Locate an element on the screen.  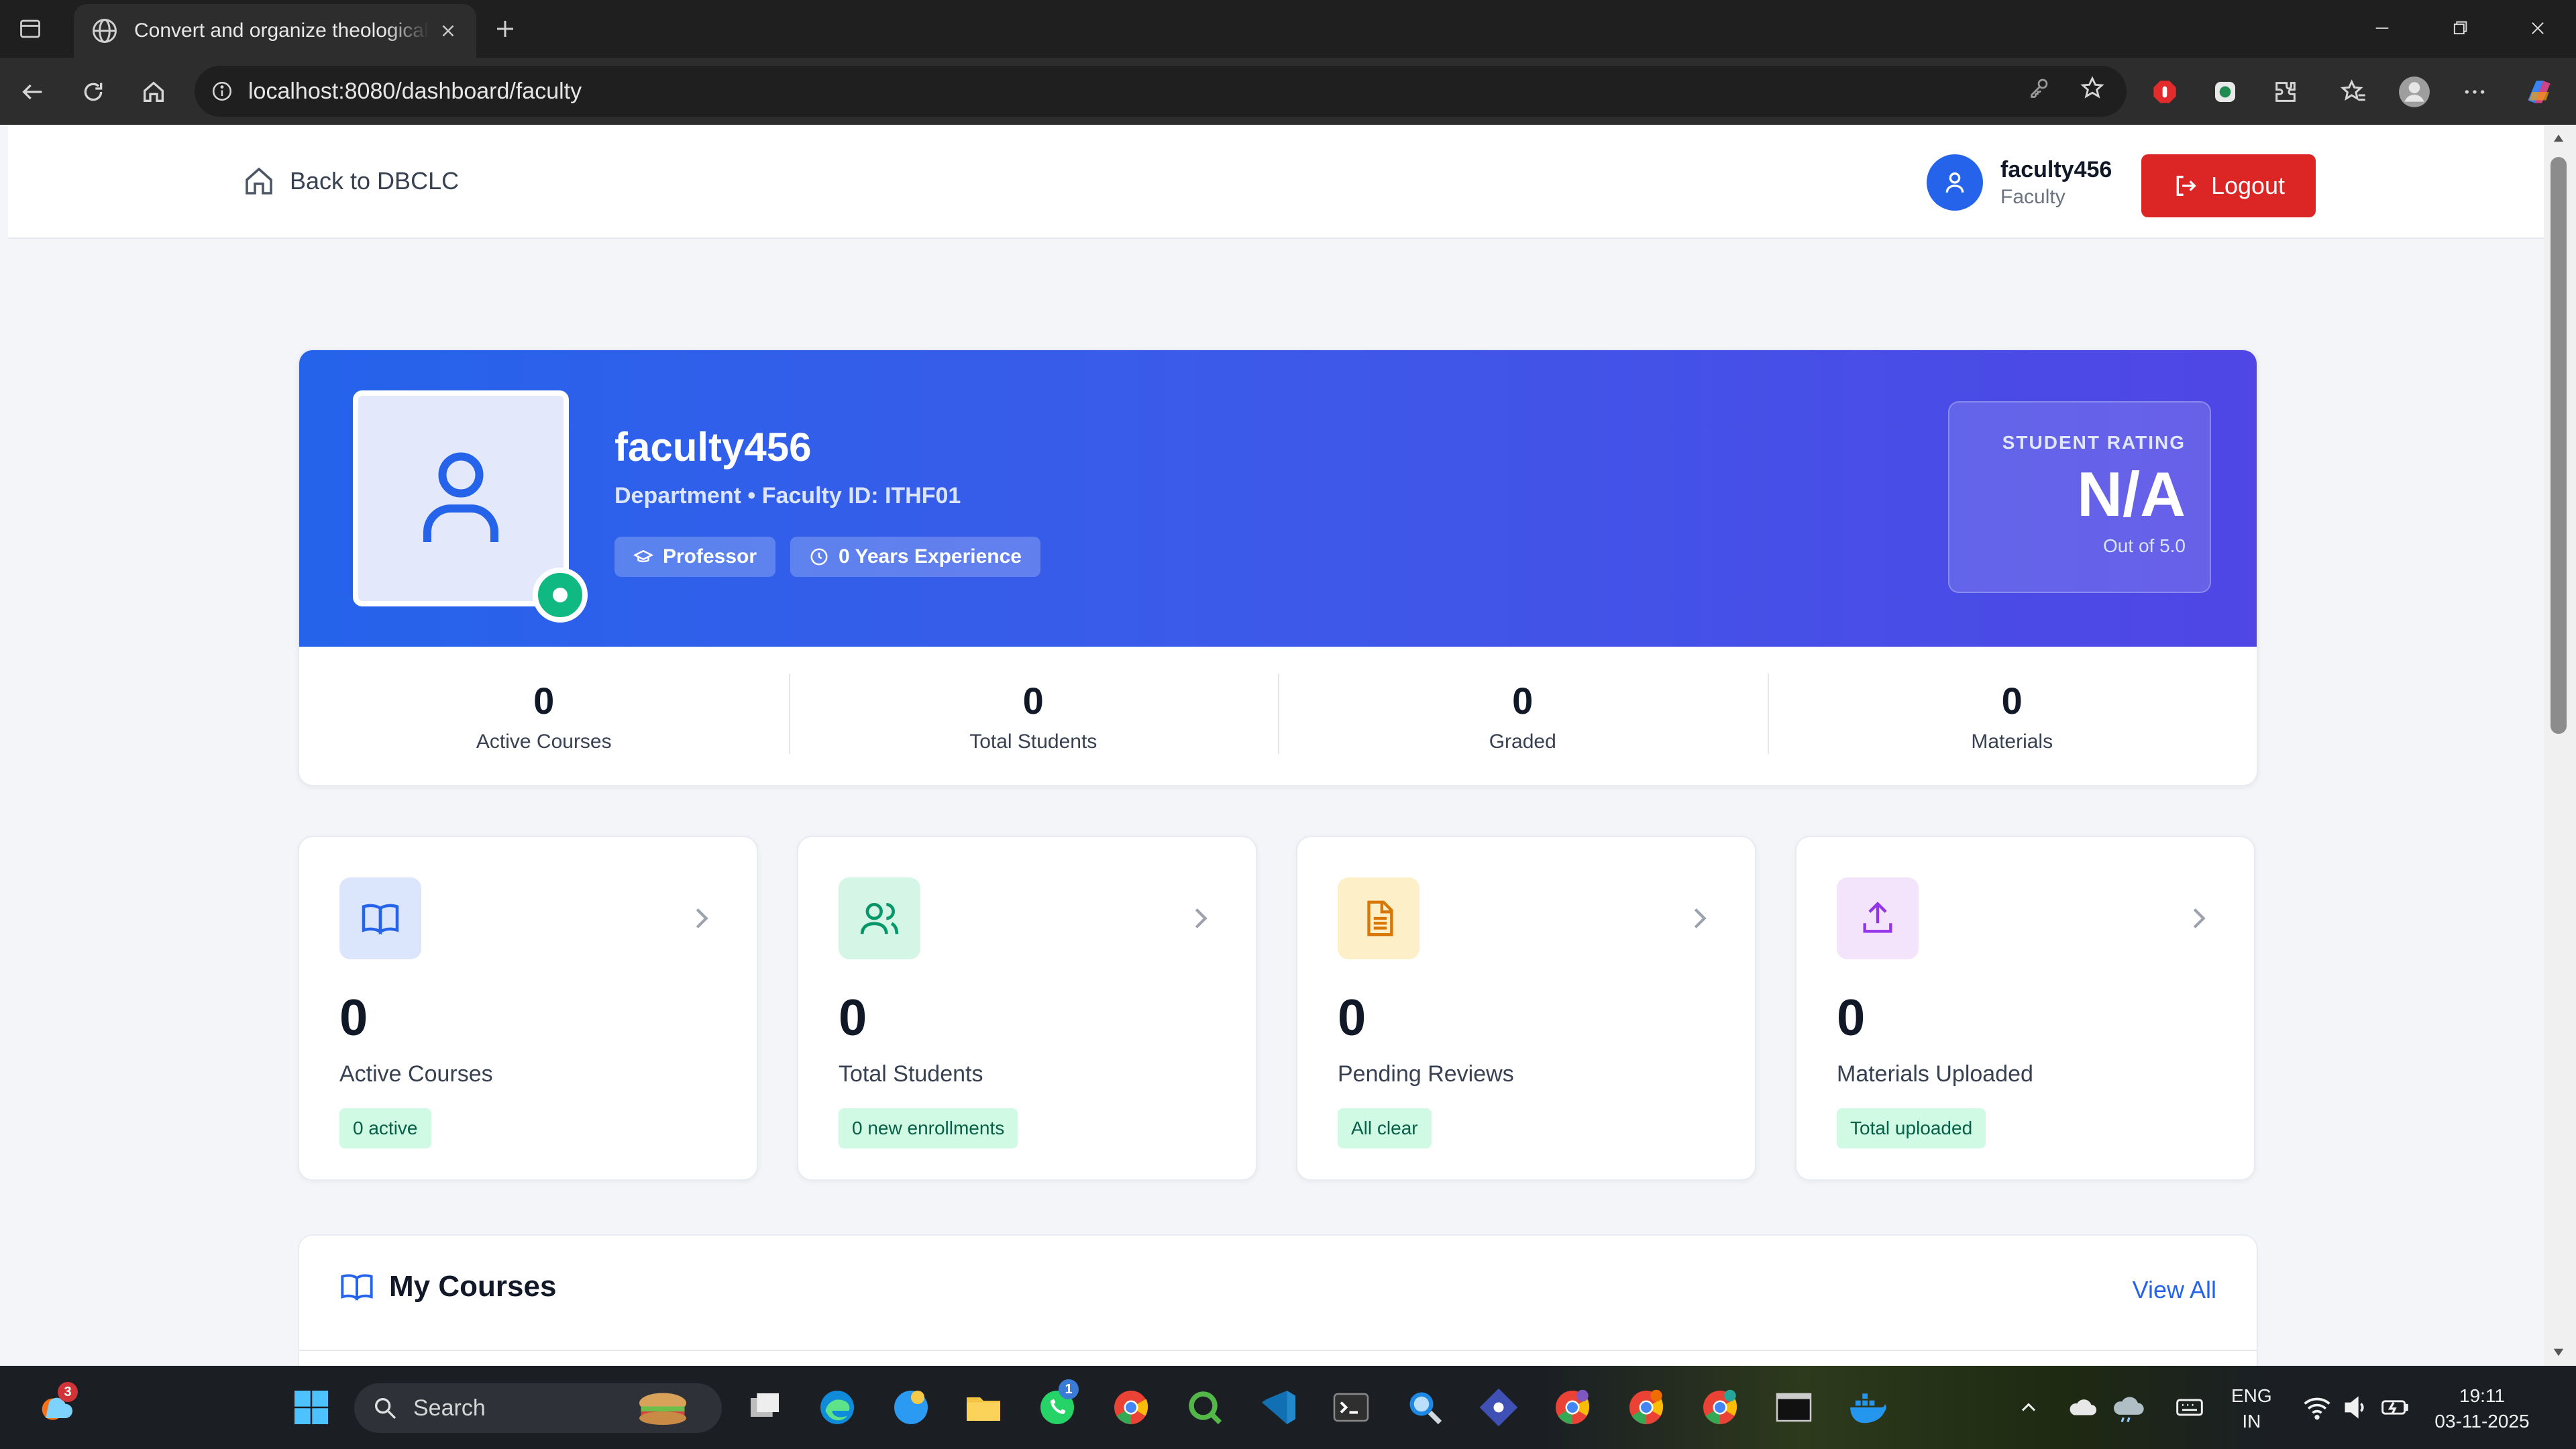
browser-tab-active: Convert and organize theological is located at coordinates (275, 31).